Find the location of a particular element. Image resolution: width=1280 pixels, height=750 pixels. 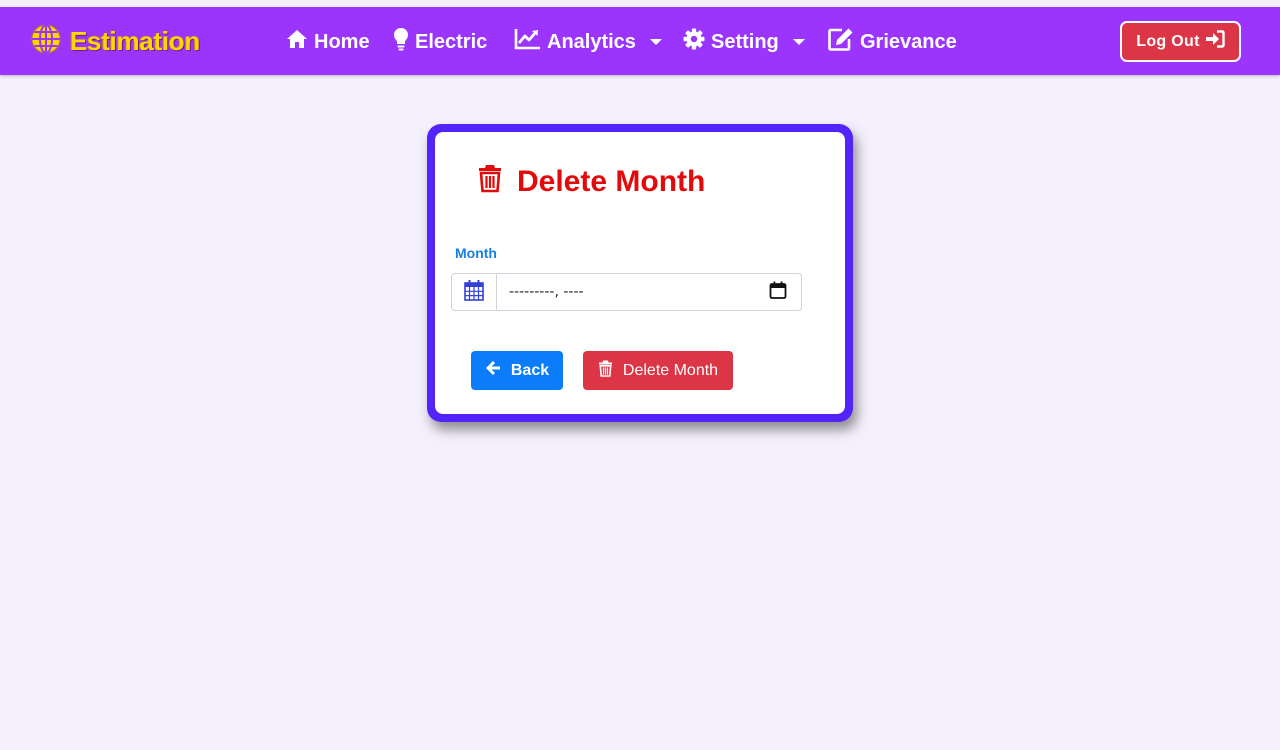

nav-item-setting: Setting is located at coordinates (744, 42).